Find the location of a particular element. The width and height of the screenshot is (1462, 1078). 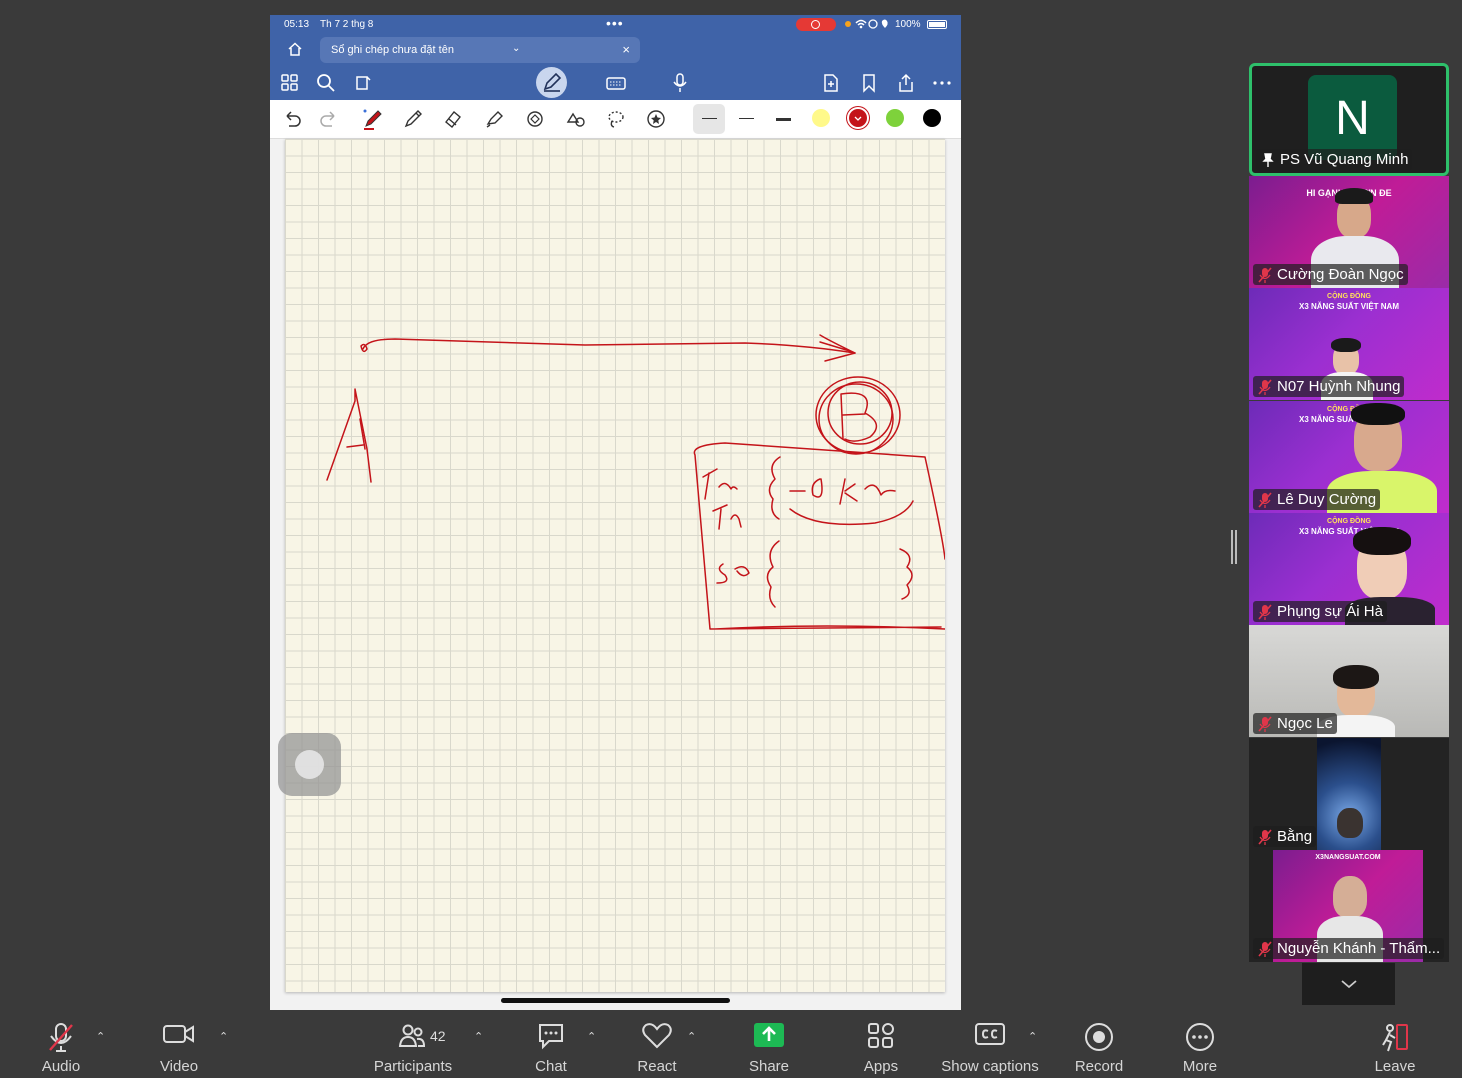

split-view-handle is located at coordinates (1234, 547).